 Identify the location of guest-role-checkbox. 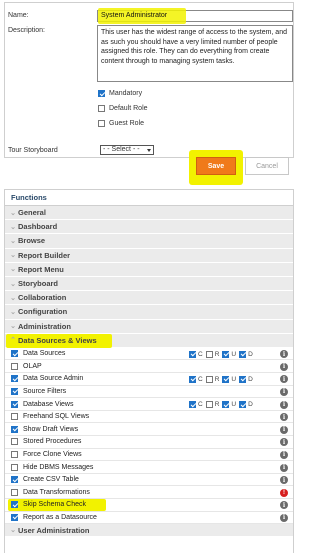
(101, 123).